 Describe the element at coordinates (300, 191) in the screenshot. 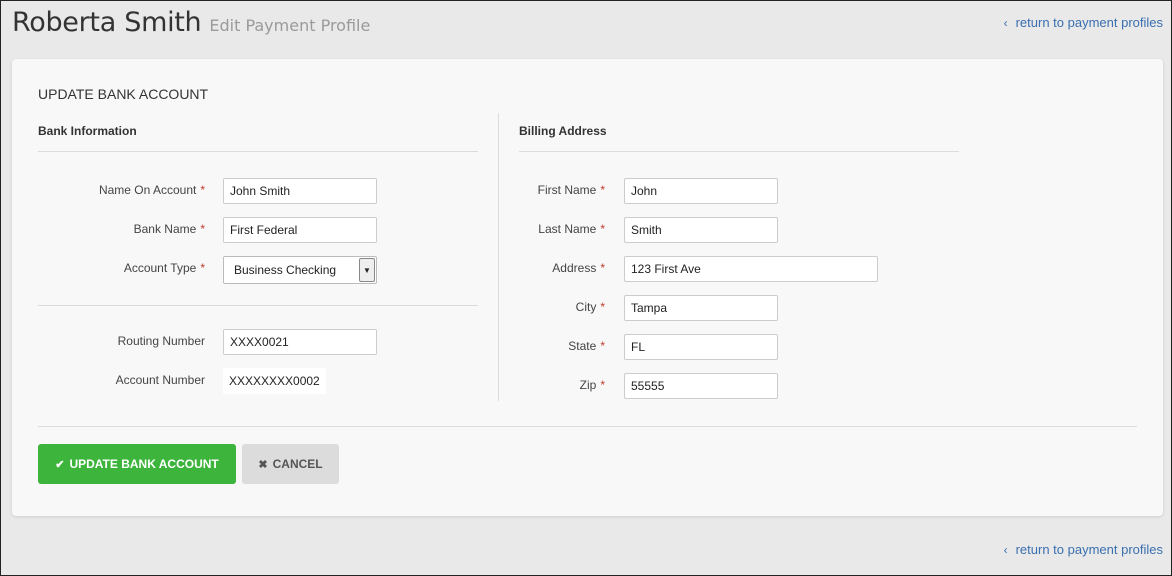

I see `name-on-account-input: John Smith` at that location.